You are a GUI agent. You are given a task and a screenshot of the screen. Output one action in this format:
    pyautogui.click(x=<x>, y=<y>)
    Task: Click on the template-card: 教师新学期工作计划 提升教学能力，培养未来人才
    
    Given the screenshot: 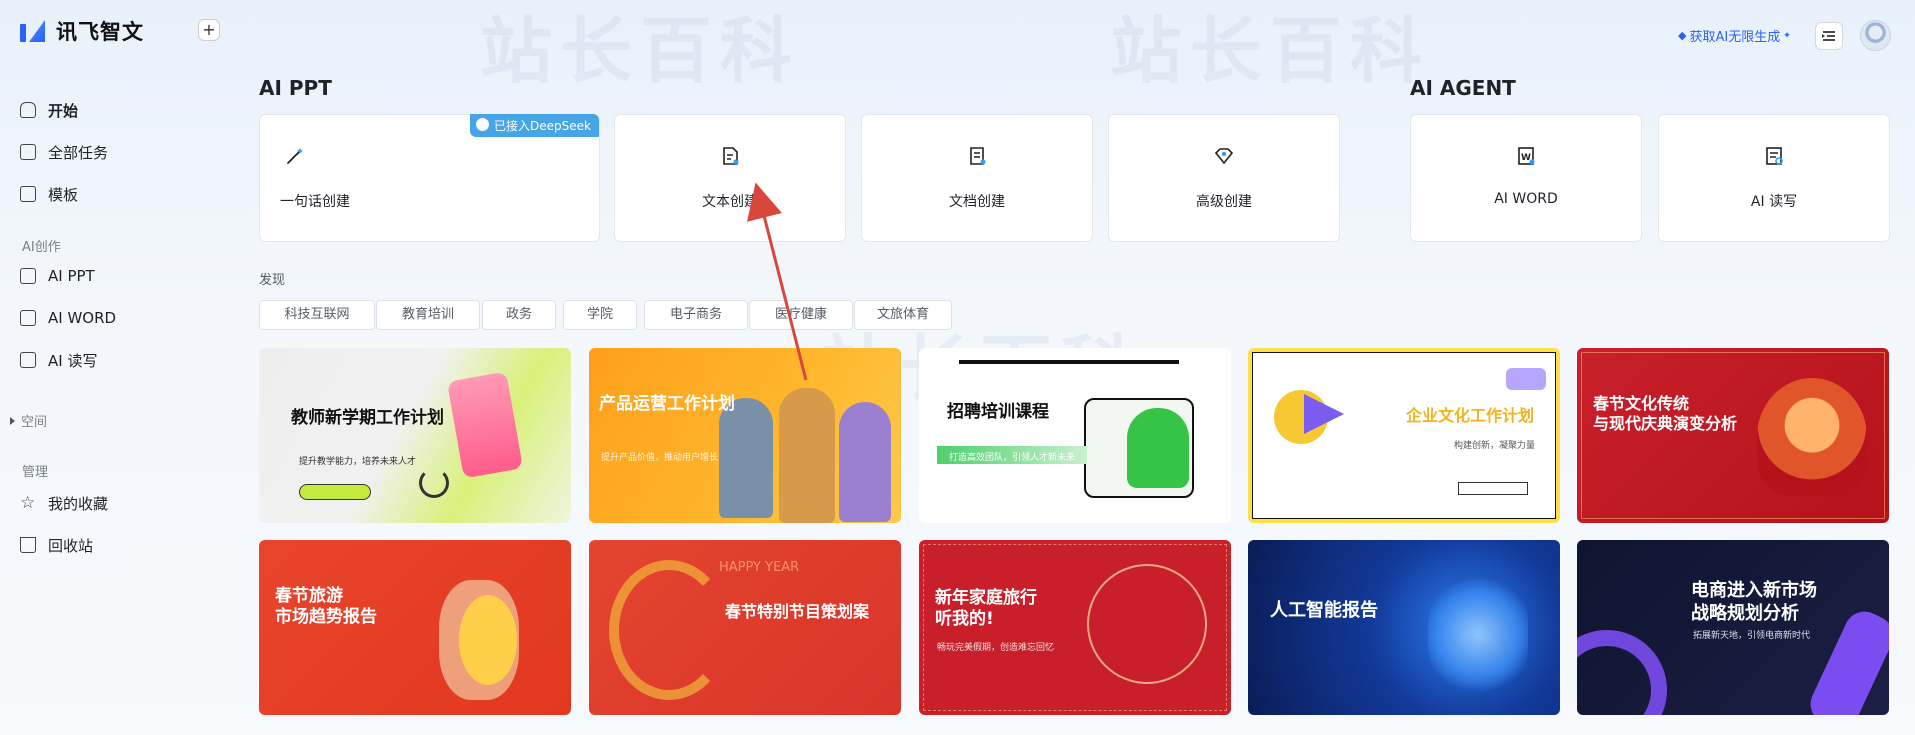 What is the action you would take?
    pyautogui.click(x=415, y=435)
    